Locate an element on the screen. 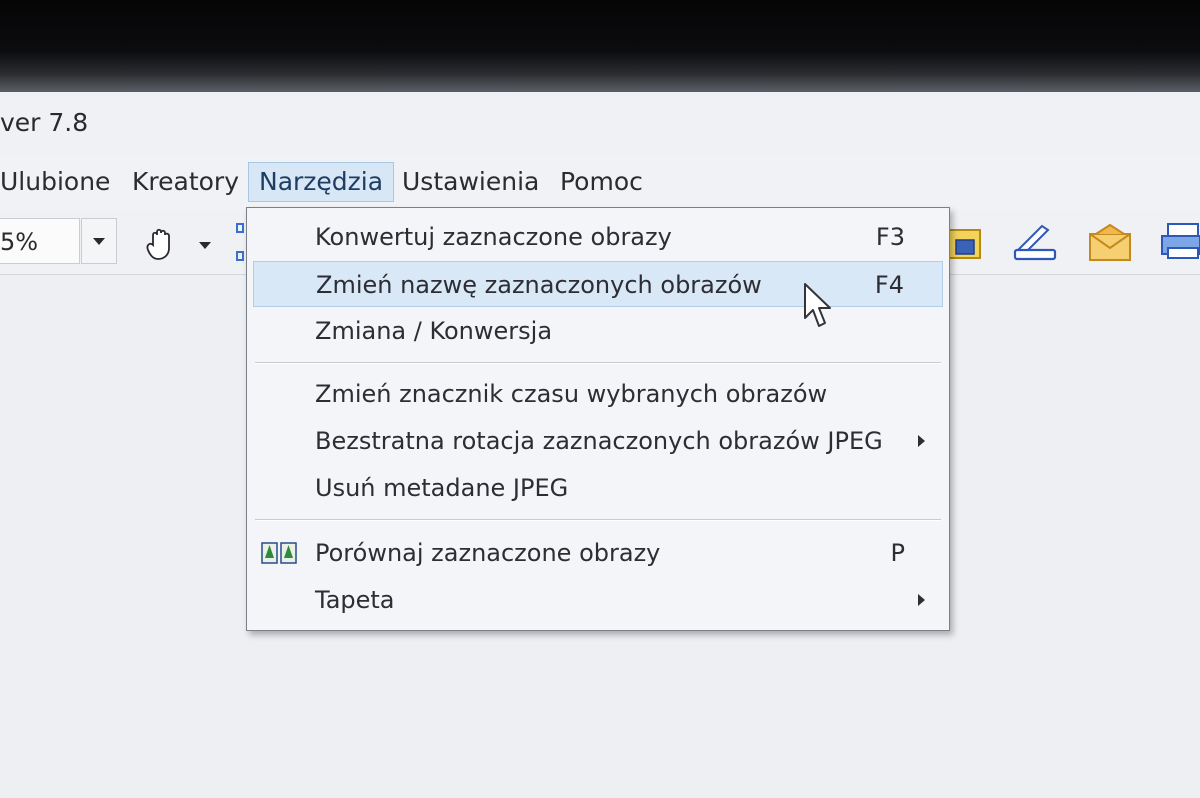 The width and height of the screenshot is (1200, 798). menu-item-label: Zmień znacznik czasu wybranych obrazów is located at coordinates (571, 394).